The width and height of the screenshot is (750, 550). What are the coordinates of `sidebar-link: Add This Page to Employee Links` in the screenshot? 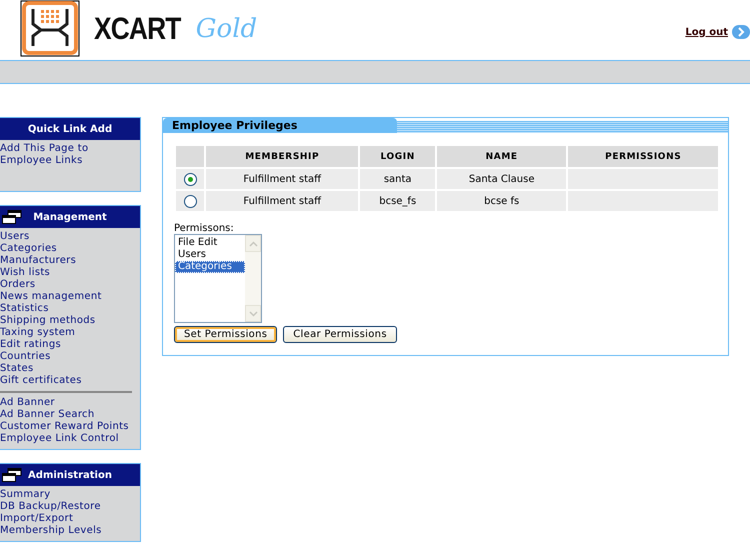 It's located at (55, 155).